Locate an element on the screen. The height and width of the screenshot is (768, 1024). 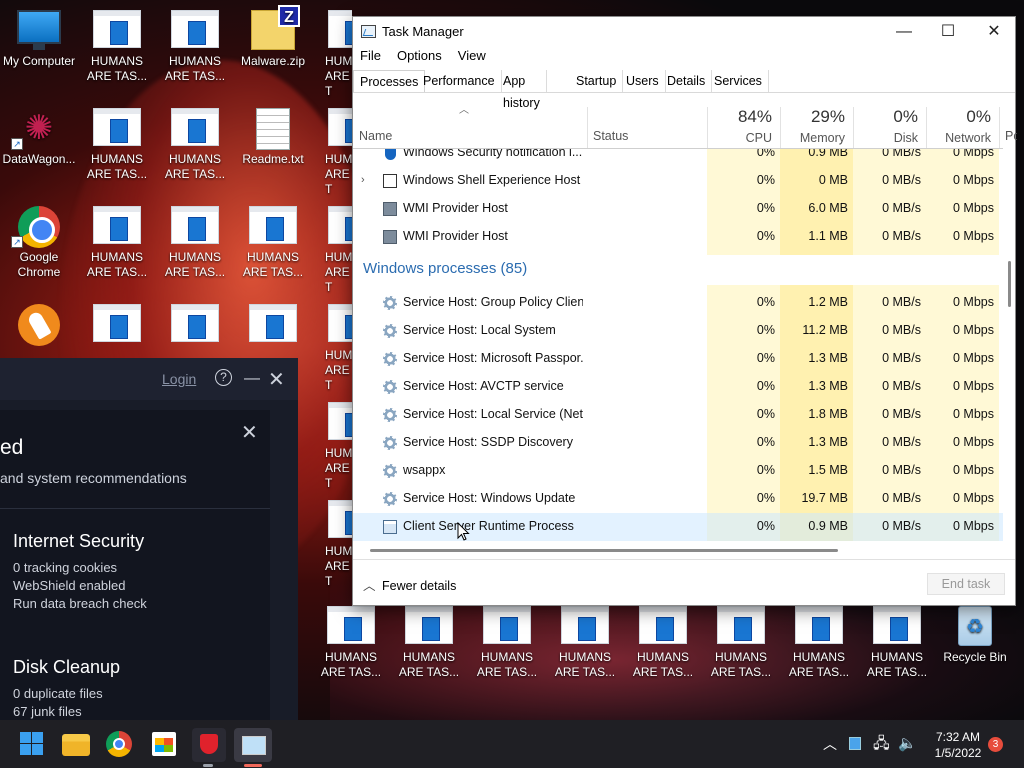
maximize-button: ☐ is located at coordinates (948, 32).